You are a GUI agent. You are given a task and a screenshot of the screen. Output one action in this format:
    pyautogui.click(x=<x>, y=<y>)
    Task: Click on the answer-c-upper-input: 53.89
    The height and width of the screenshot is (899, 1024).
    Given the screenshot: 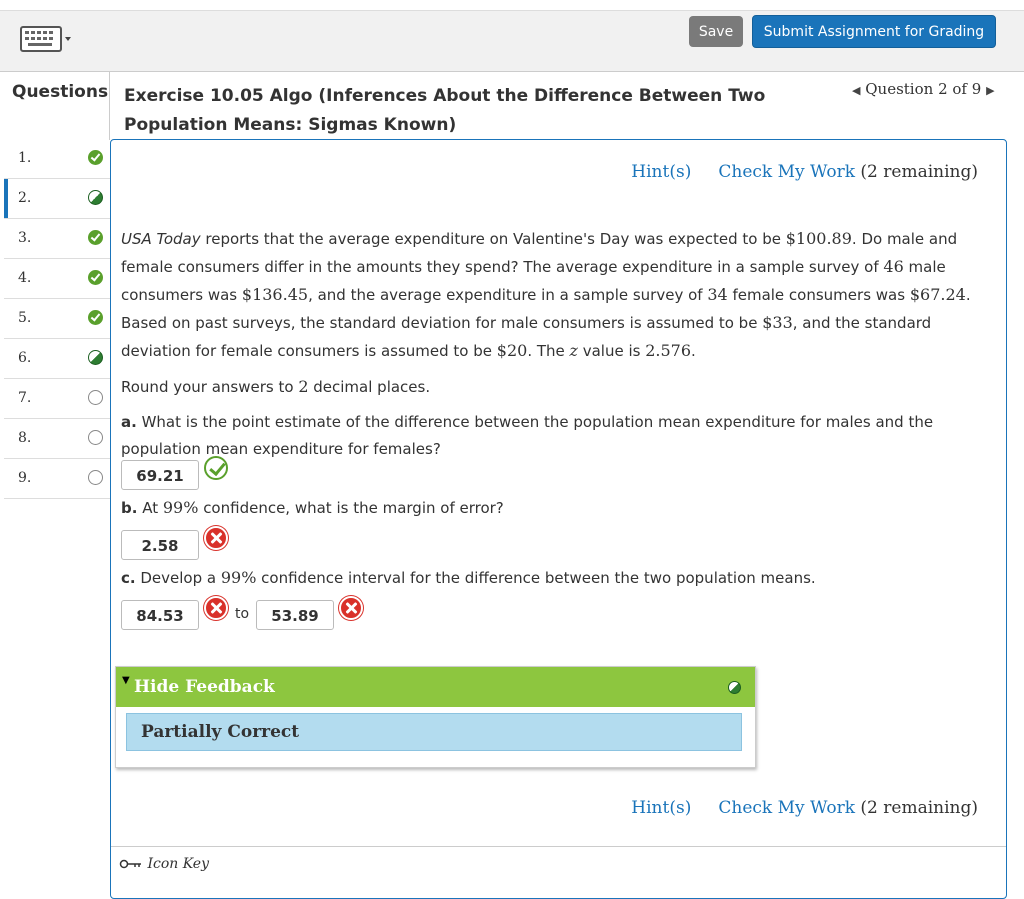 What is the action you would take?
    pyautogui.click(x=295, y=615)
    